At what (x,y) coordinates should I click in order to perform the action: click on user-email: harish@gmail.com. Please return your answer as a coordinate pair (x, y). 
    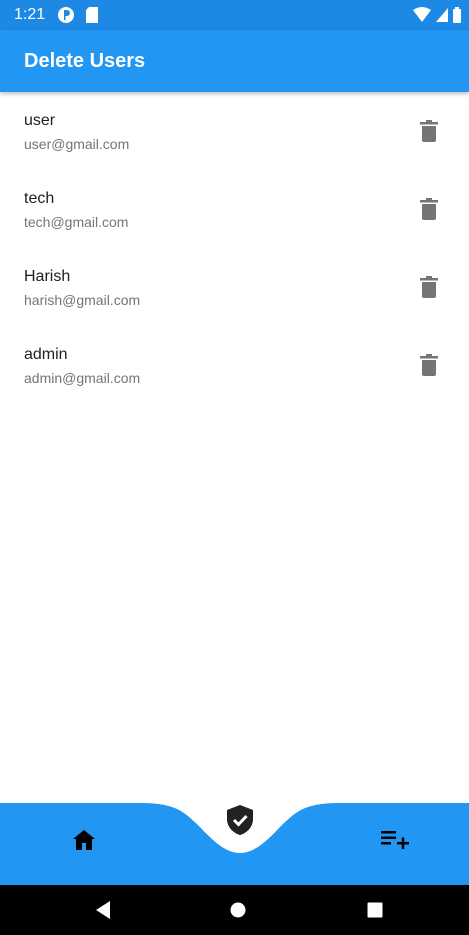
    Looking at the image, I should click on (82, 300).